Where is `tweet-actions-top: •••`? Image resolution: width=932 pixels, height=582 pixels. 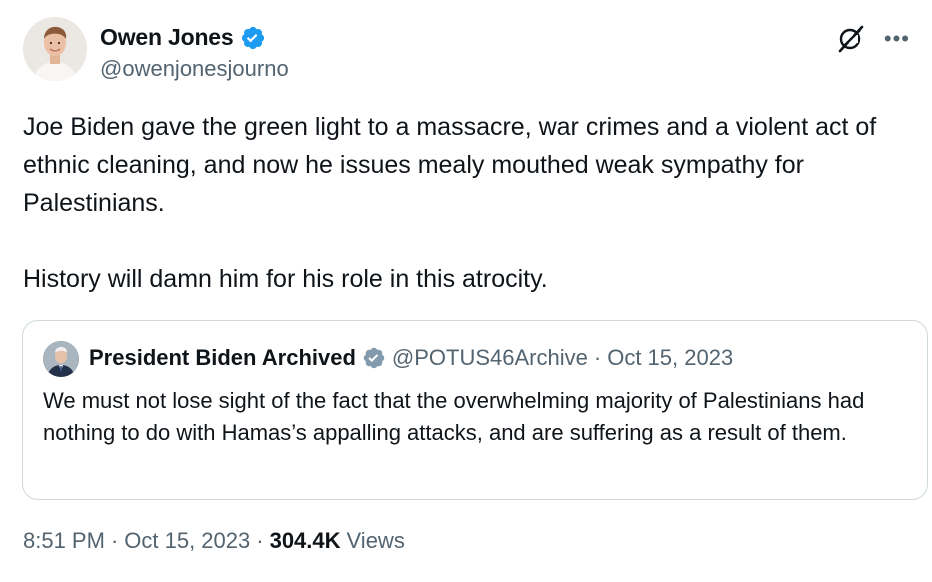 tweet-actions-top: ••• is located at coordinates (873, 39).